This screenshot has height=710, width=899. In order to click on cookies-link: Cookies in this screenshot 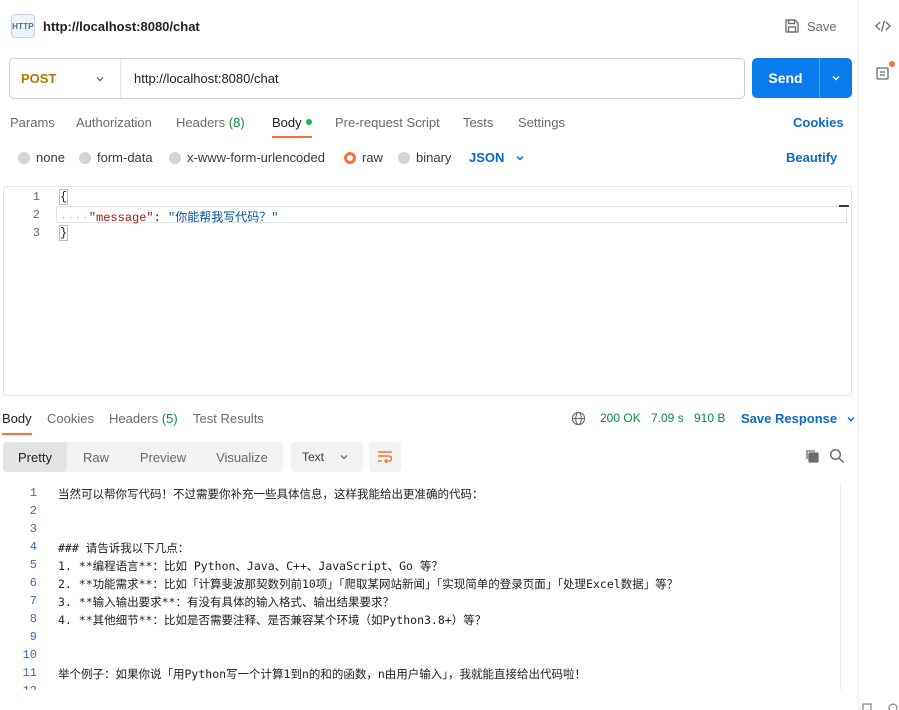, I will do `click(818, 122)`.